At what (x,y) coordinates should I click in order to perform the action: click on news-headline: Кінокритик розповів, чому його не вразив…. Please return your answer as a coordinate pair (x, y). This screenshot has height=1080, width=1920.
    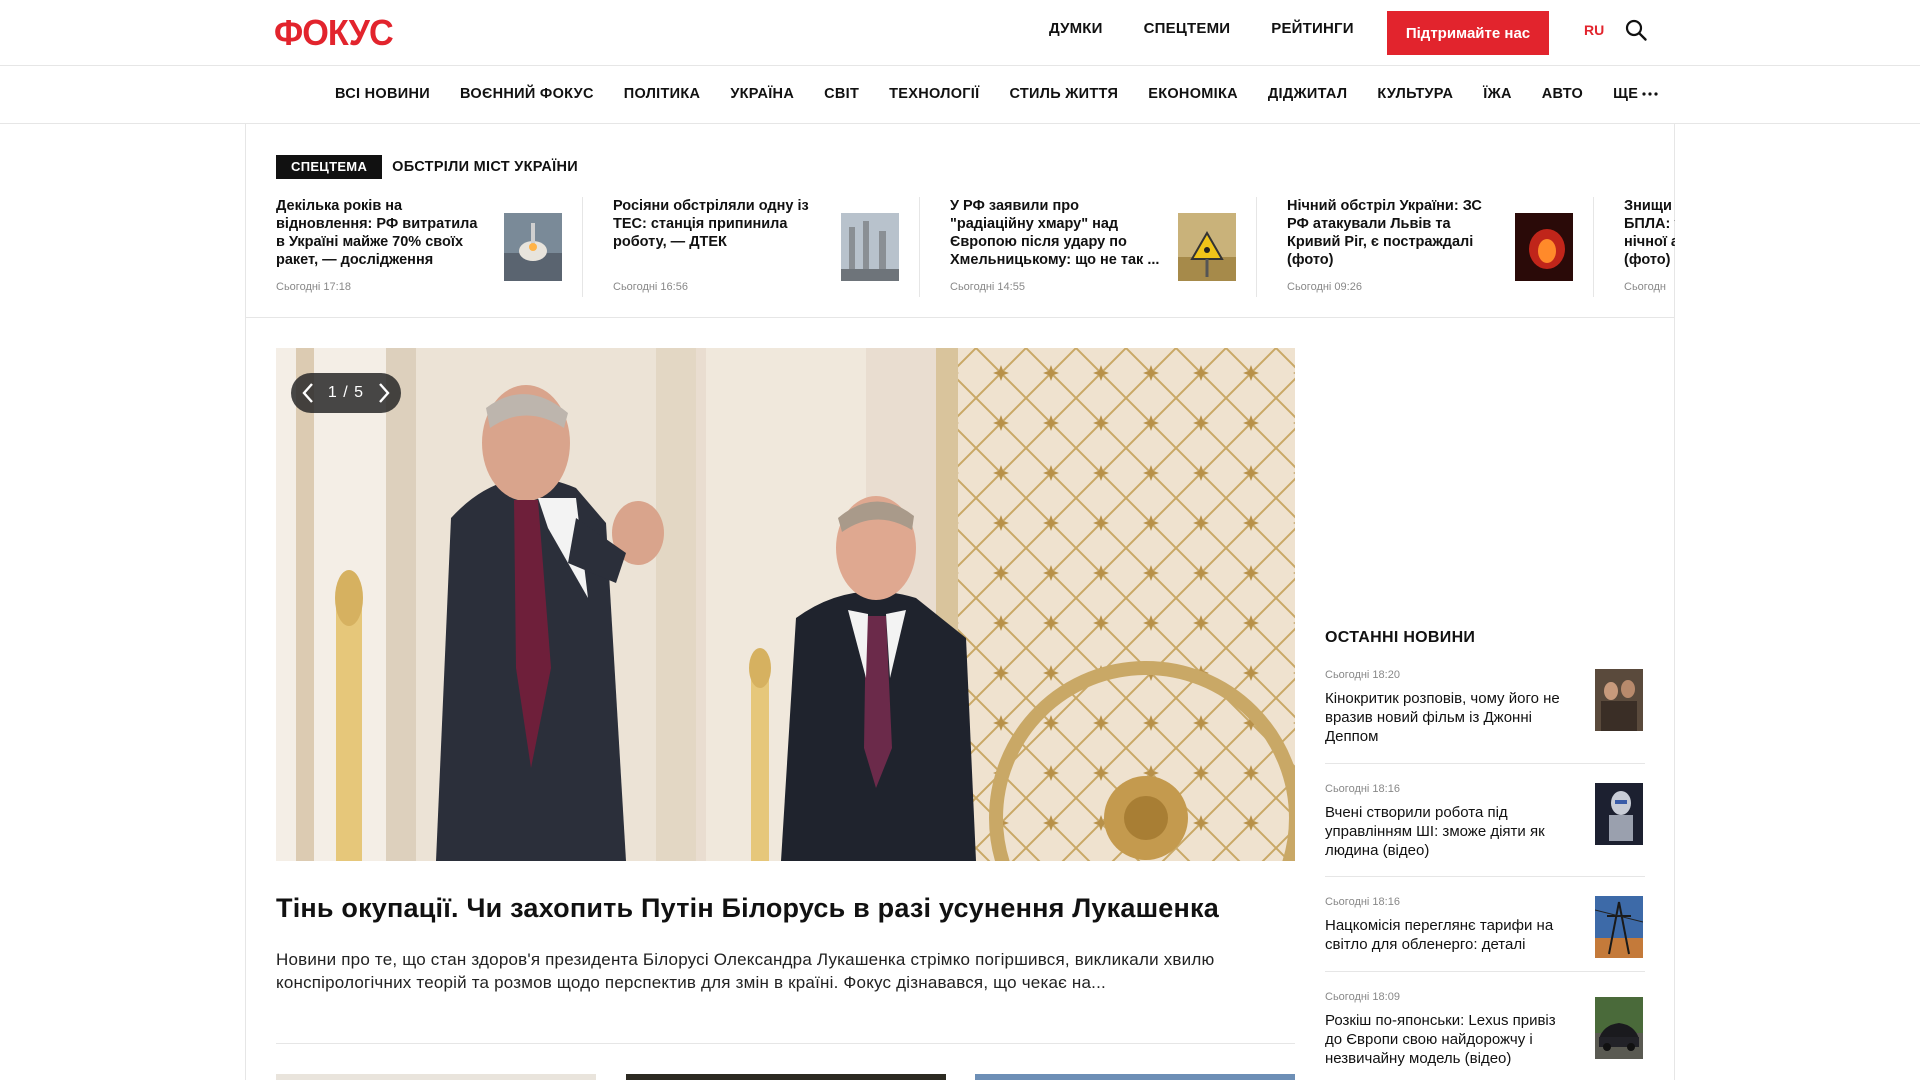
    Looking at the image, I should click on (1450, 717).